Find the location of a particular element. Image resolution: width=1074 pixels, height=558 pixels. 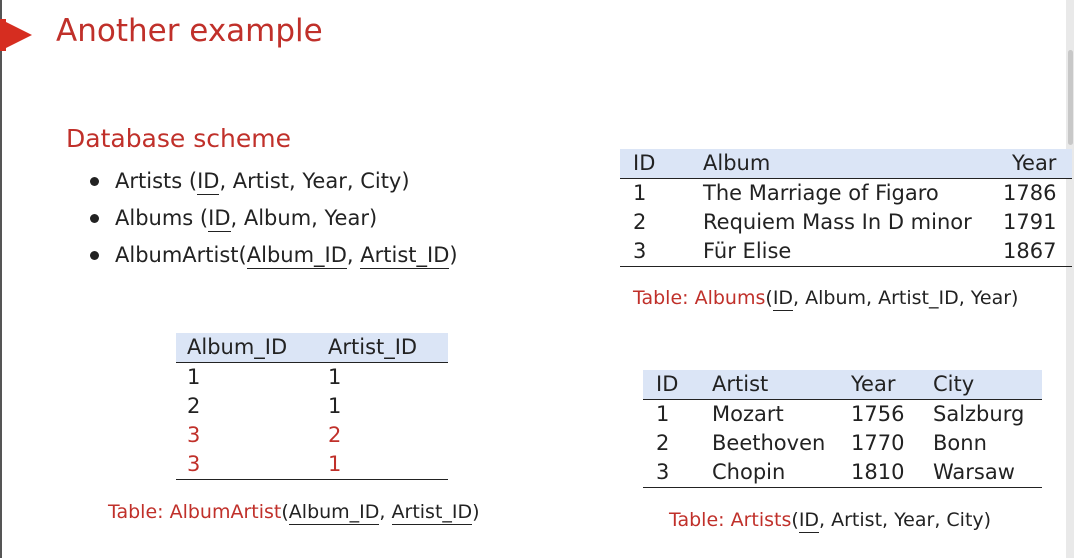

table-row: 2 Requiem Mass In D minor 1791 is located at coordinates (846, 222).